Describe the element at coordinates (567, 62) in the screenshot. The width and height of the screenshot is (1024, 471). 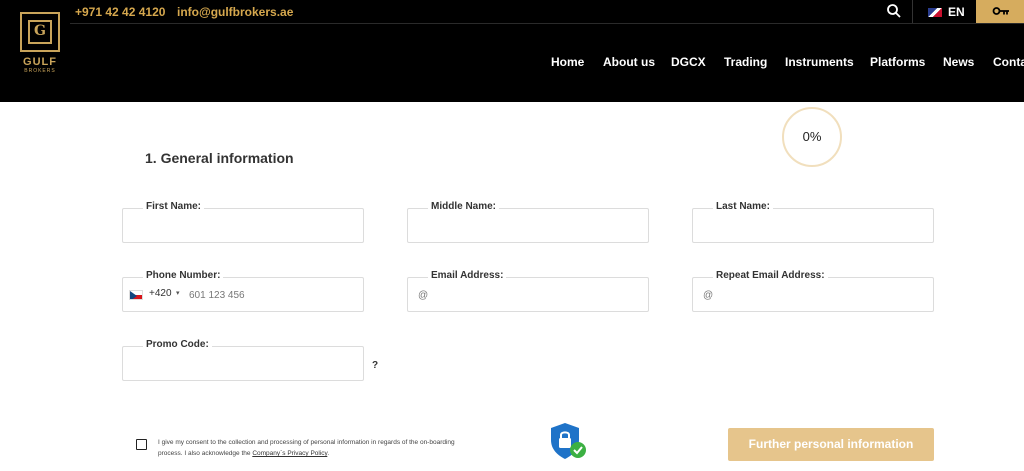
I see `nav-home: Home` at that location.